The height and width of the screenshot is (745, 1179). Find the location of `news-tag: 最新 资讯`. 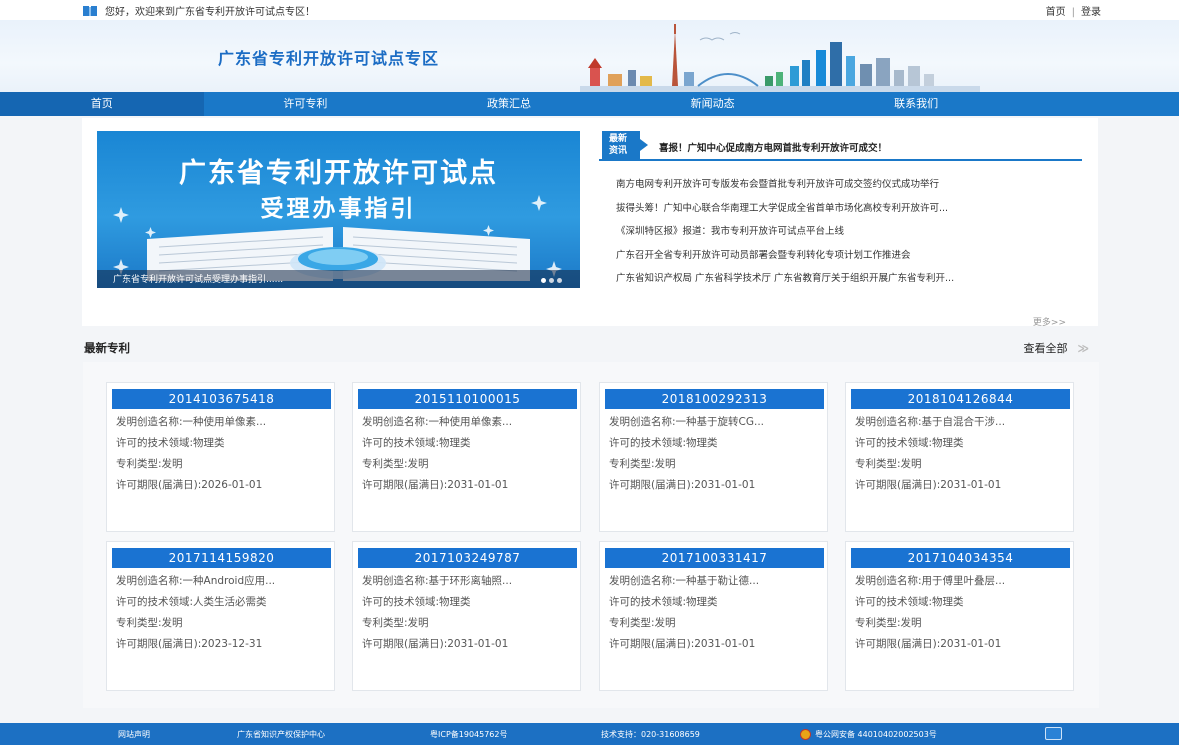

news-tag: 最新 资讯 is located at coordinates (625, 145).